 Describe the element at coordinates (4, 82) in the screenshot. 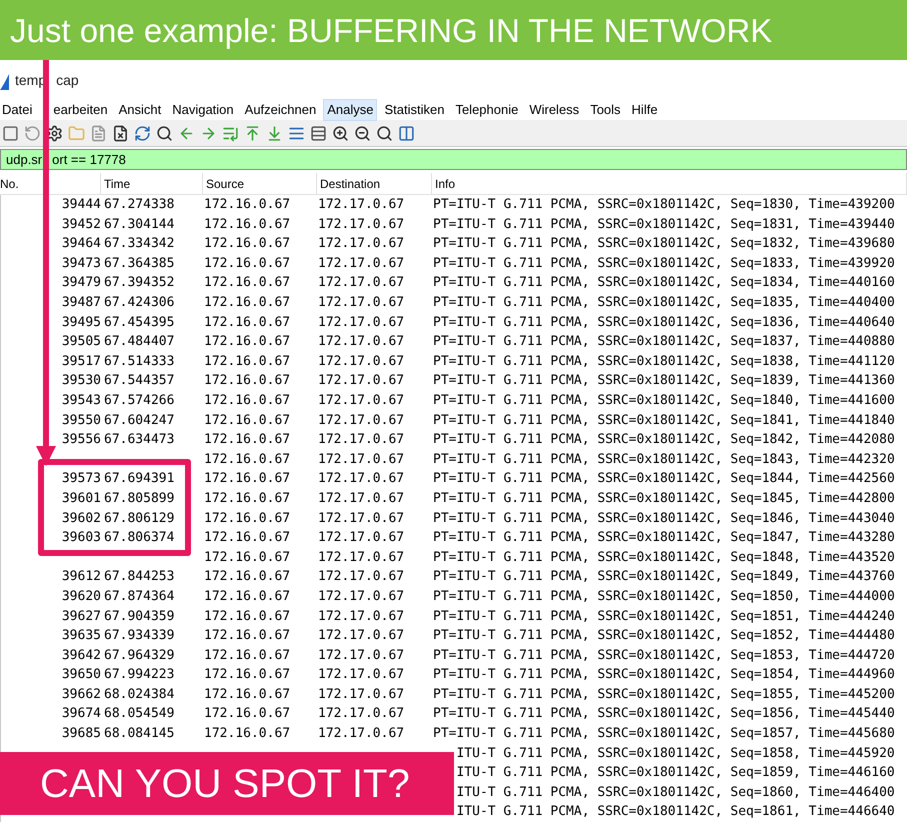

I see `app-logo-icon` at that location.